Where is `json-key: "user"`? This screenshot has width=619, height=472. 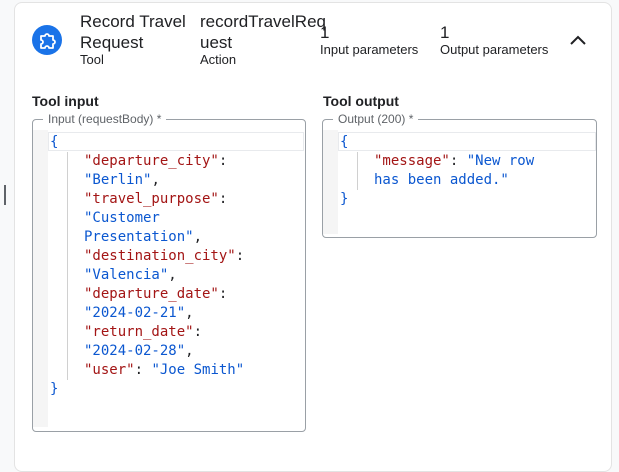
json-key: "user" is located at coordinates (109, 370).